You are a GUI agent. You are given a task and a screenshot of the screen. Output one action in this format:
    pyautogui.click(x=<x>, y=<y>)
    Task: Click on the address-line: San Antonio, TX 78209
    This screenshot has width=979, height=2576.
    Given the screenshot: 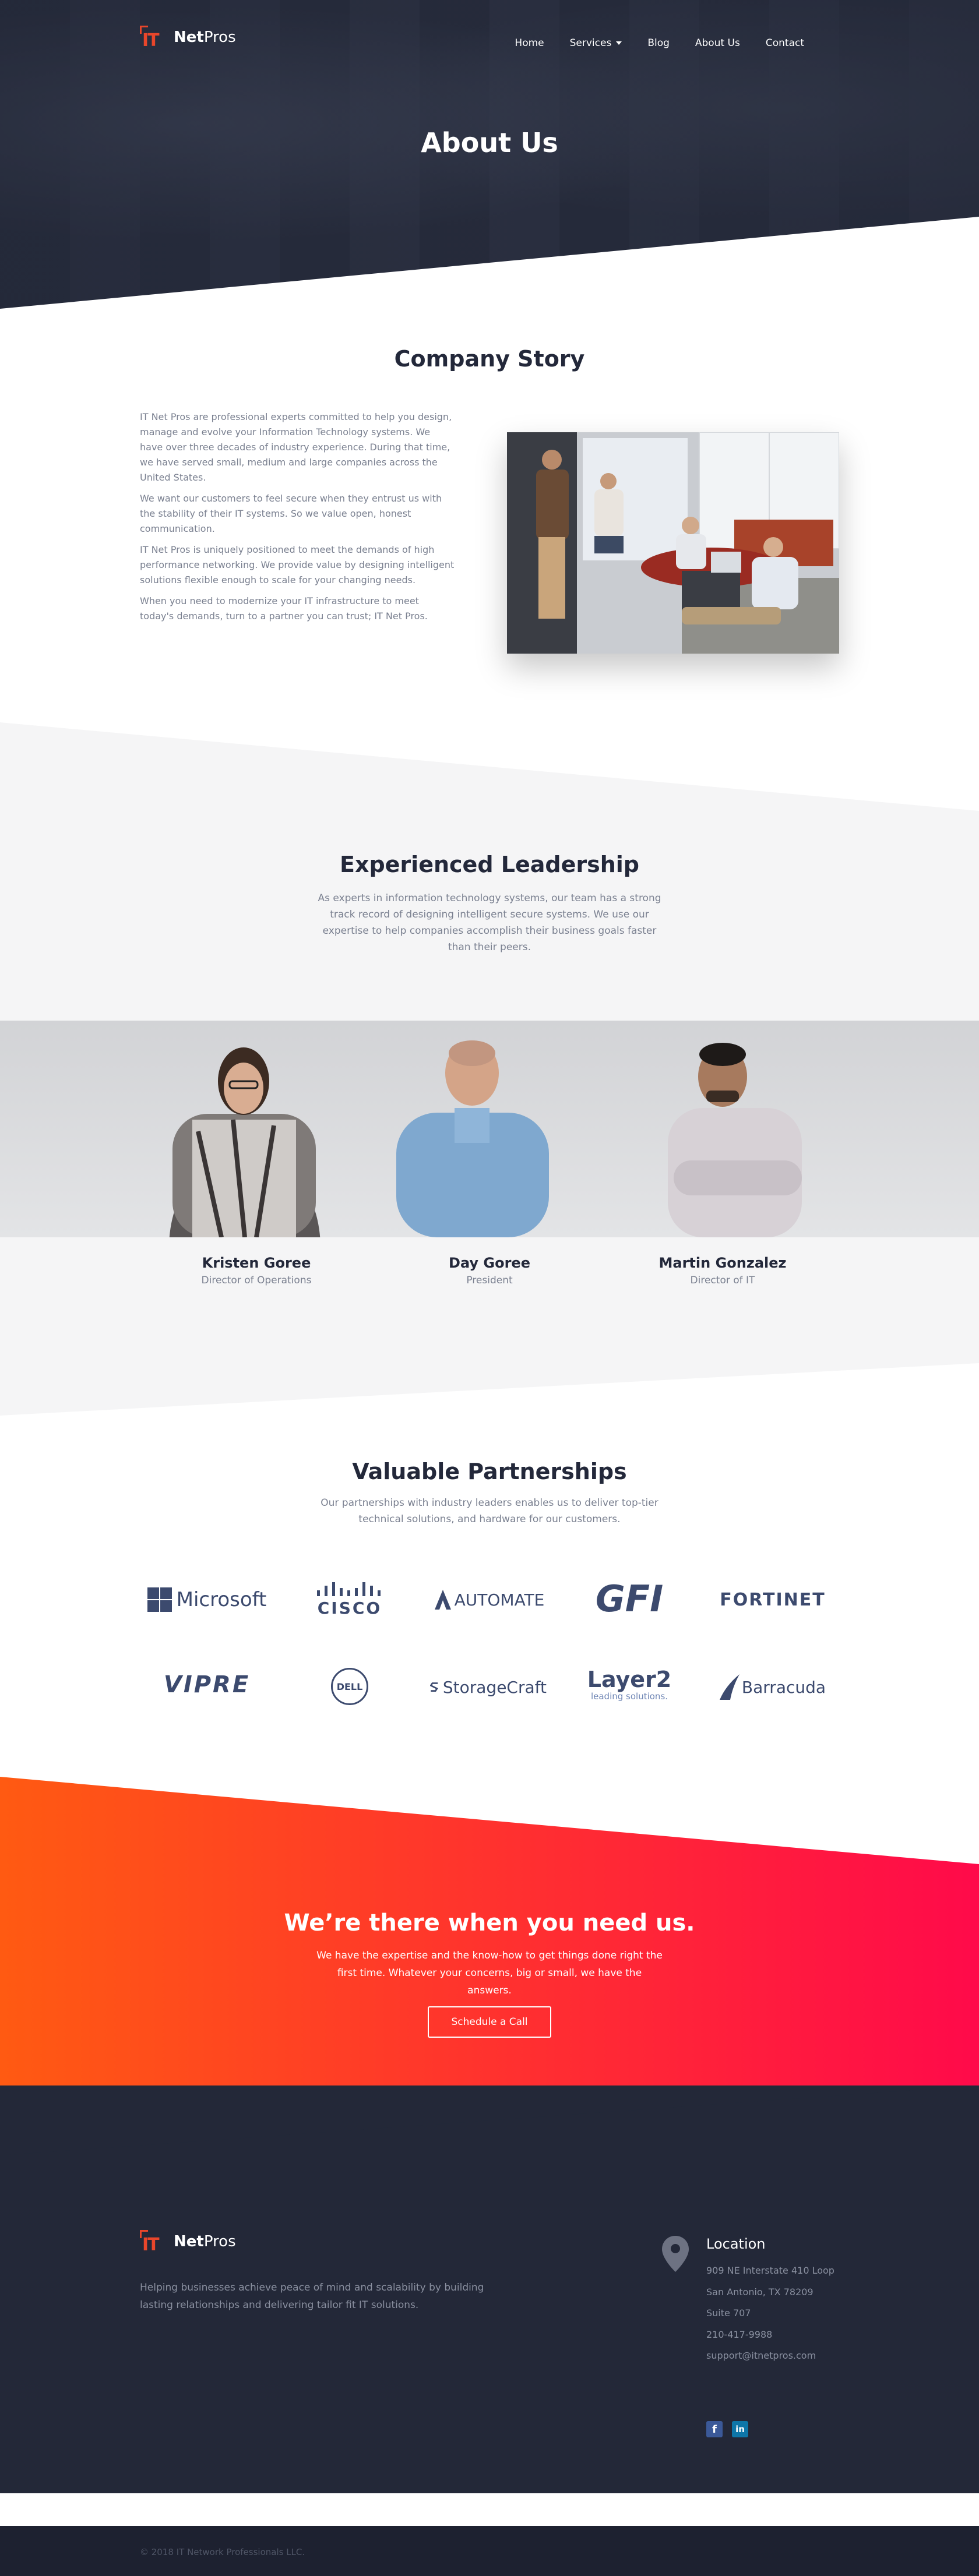 What is the action you would take?
    pyautogui.click(x=760, y=2292)
    